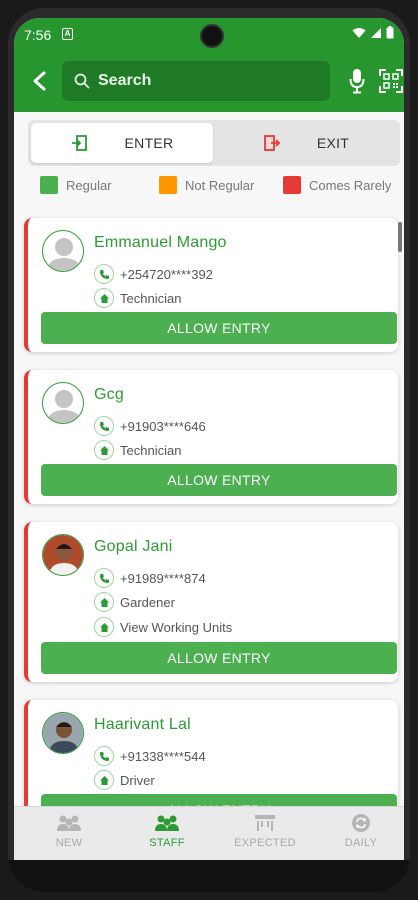 This screenshot has width=418, height=900. Describe the element at coordinates (67, 34) in the screenshot. I see `notification-icon: A` at that location.